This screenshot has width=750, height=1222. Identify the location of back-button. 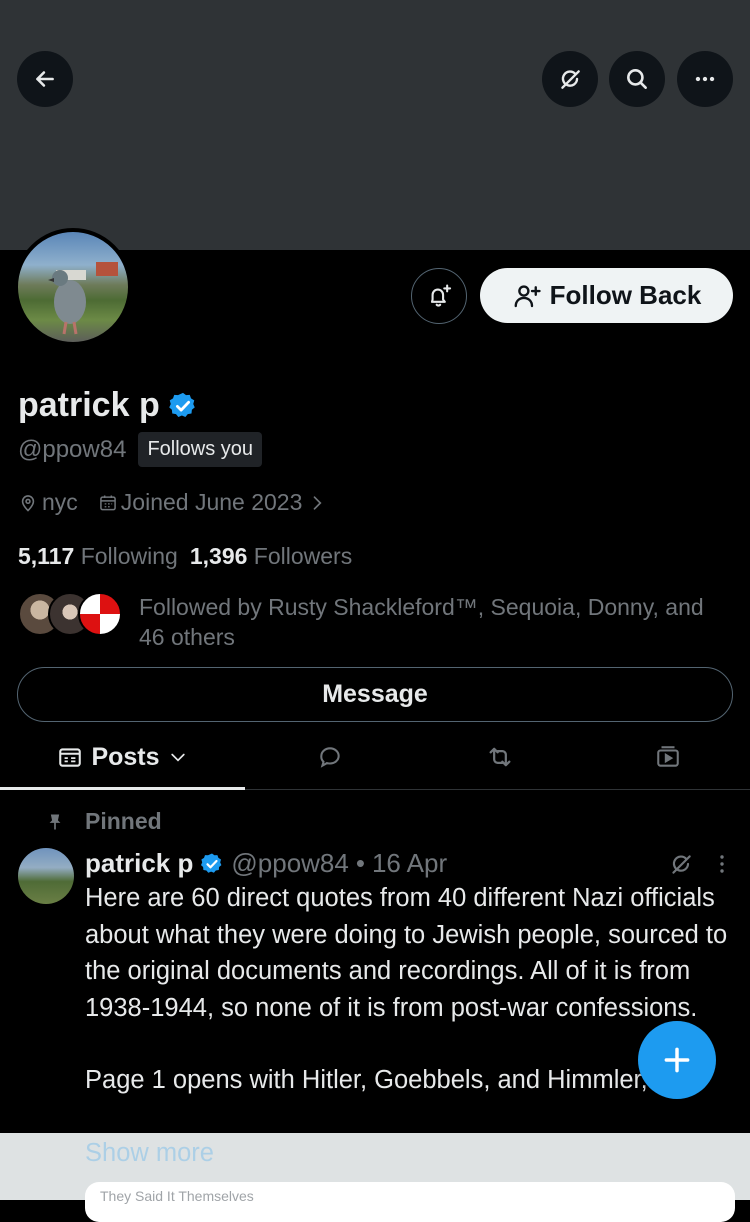
(45, 79).